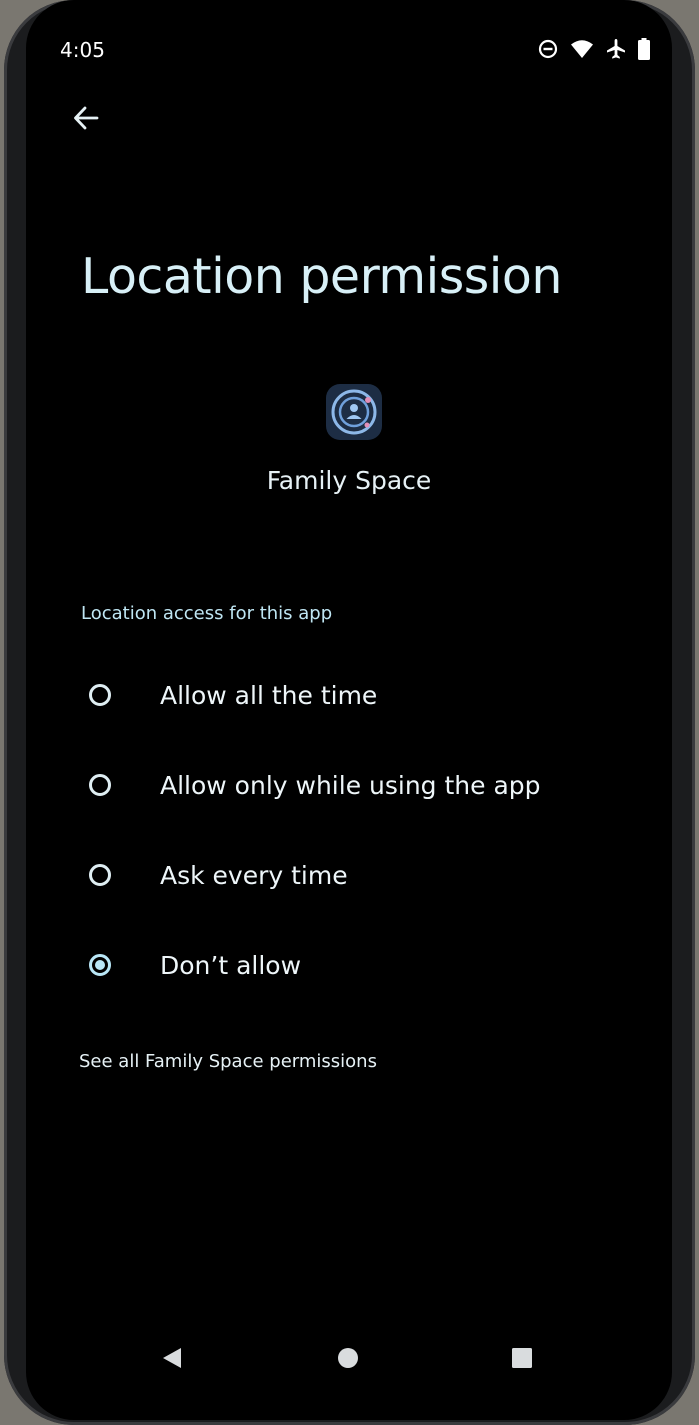 Image resolution: width=699 pixels, height=1425 pixels. What do you see at coordinates (100, 695) in the screenshot?
I see `radio-allow-all-the-time` at bounding box center [100, 695].